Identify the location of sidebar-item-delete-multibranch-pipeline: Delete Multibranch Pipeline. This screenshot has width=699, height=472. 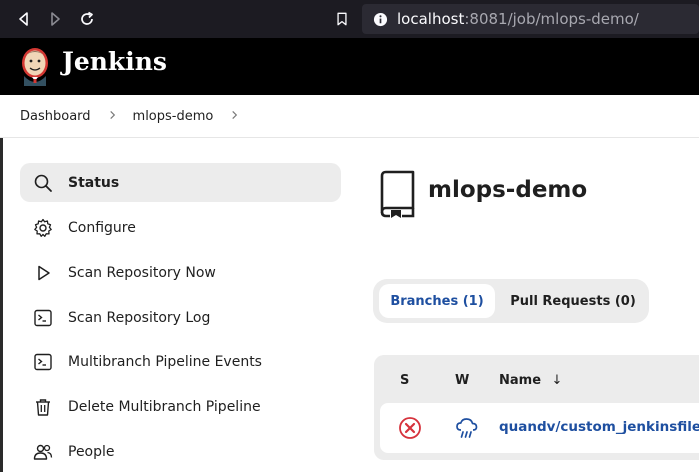
(180, 406).